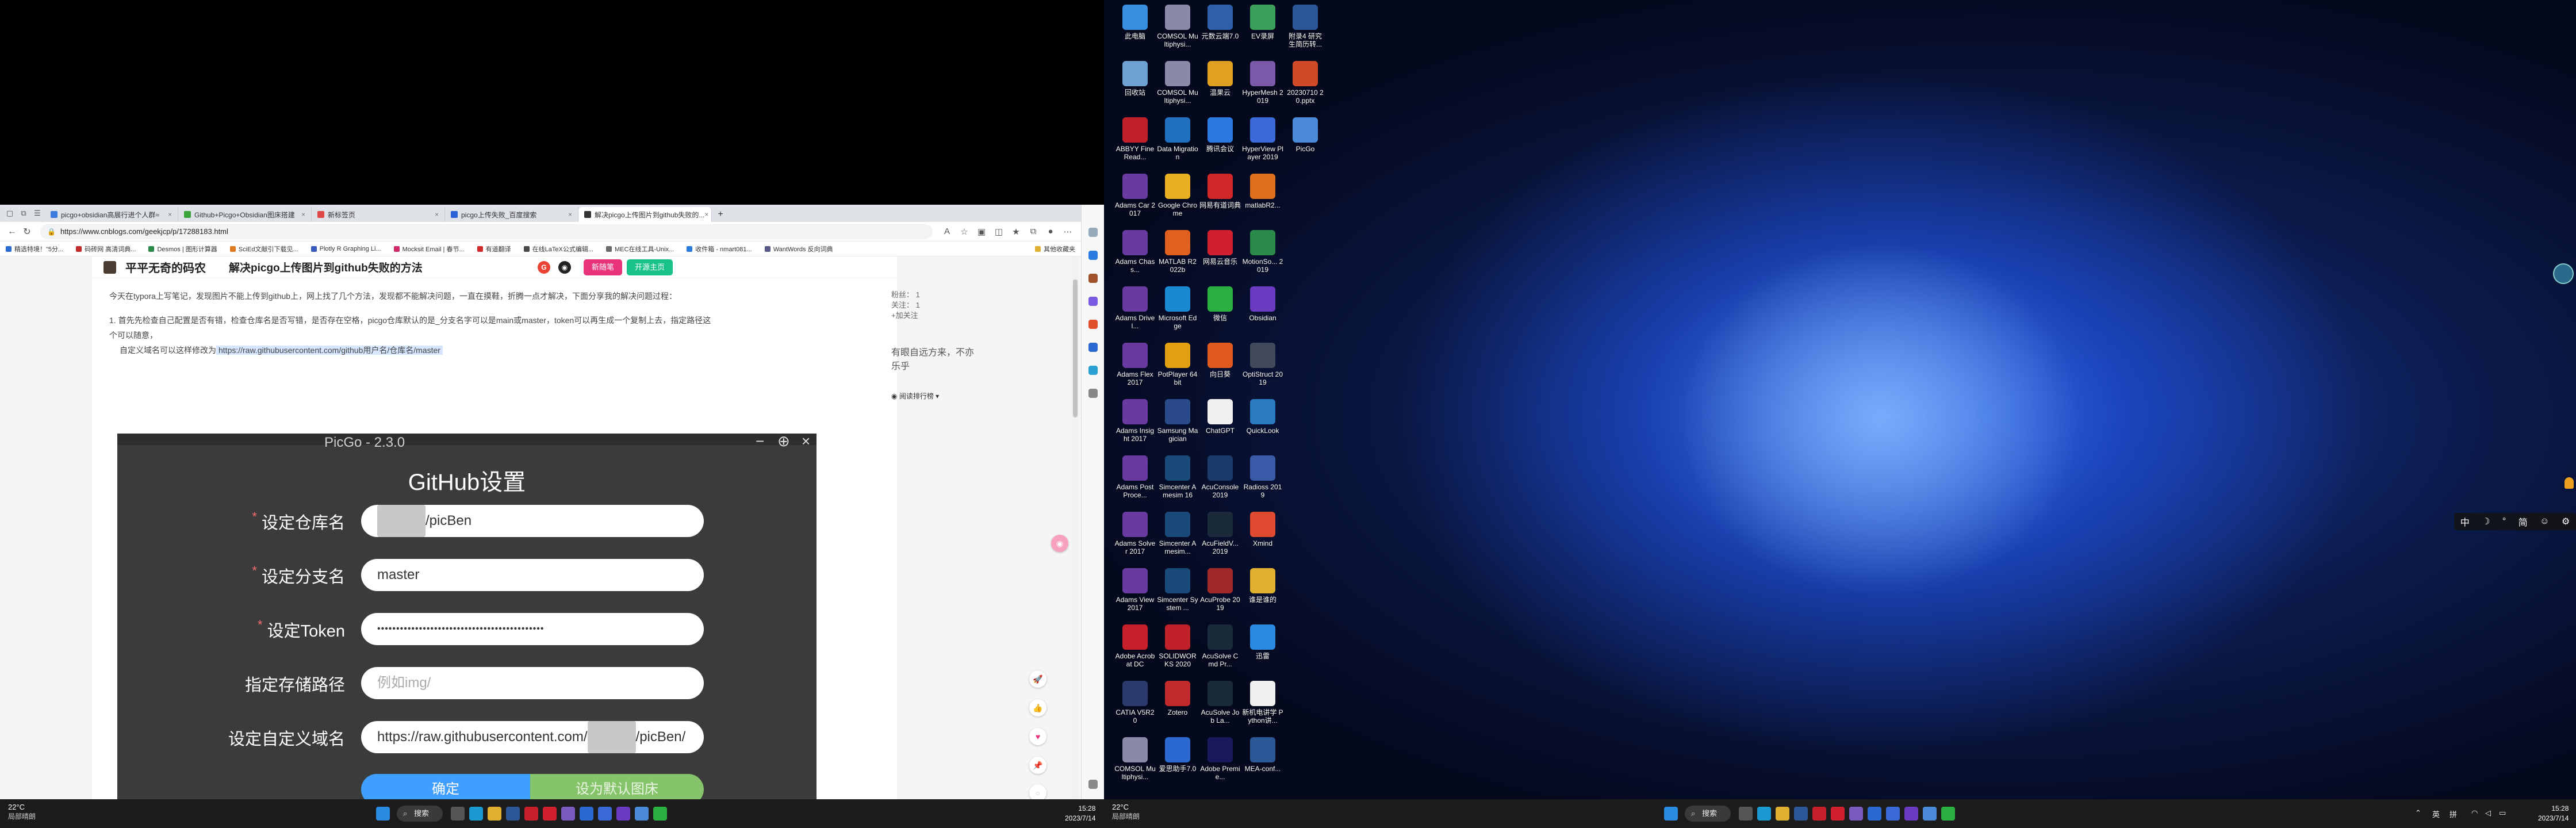  Describe the element at coordinates (1093, 324) in the screenshot. I see `office-icon` at that location.